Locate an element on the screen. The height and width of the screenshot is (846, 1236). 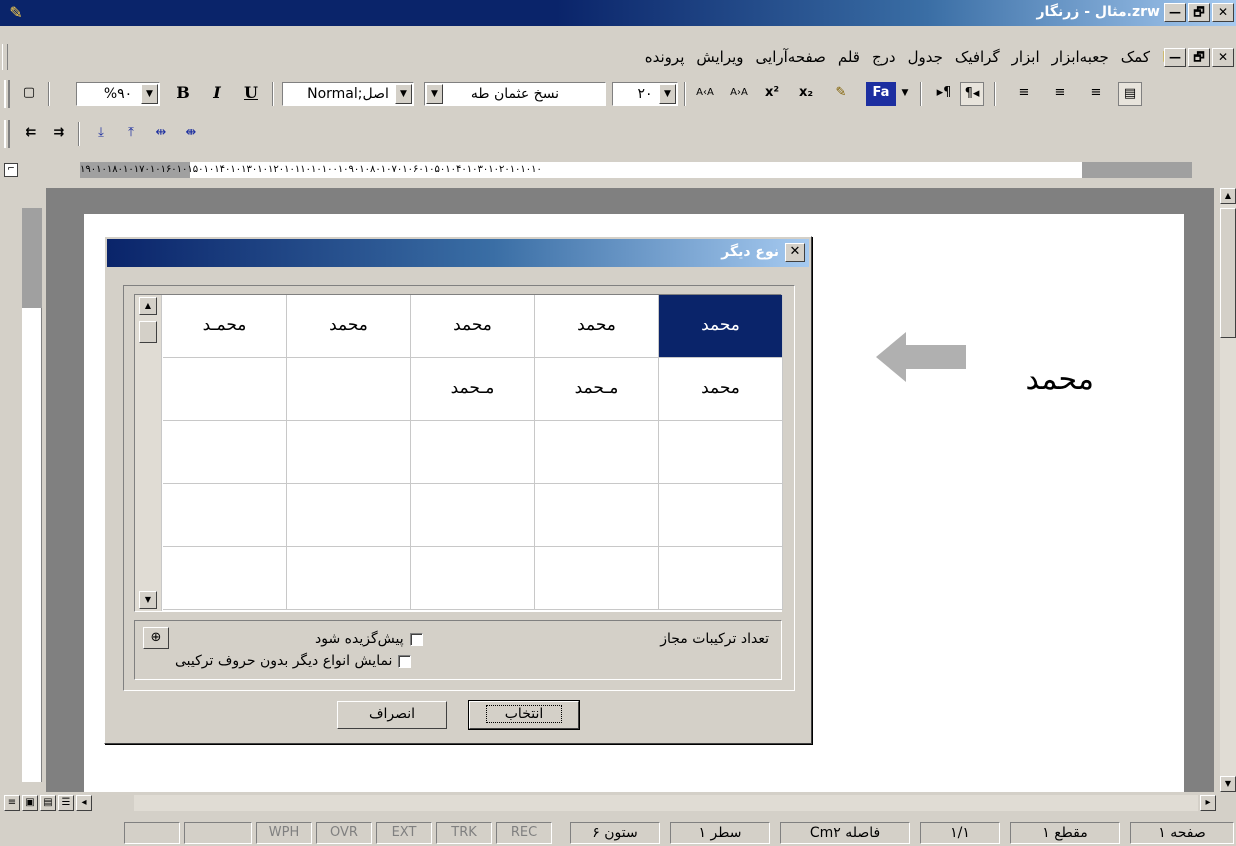
zoom-icon: ⊕ is located at coordinates (156, 638).